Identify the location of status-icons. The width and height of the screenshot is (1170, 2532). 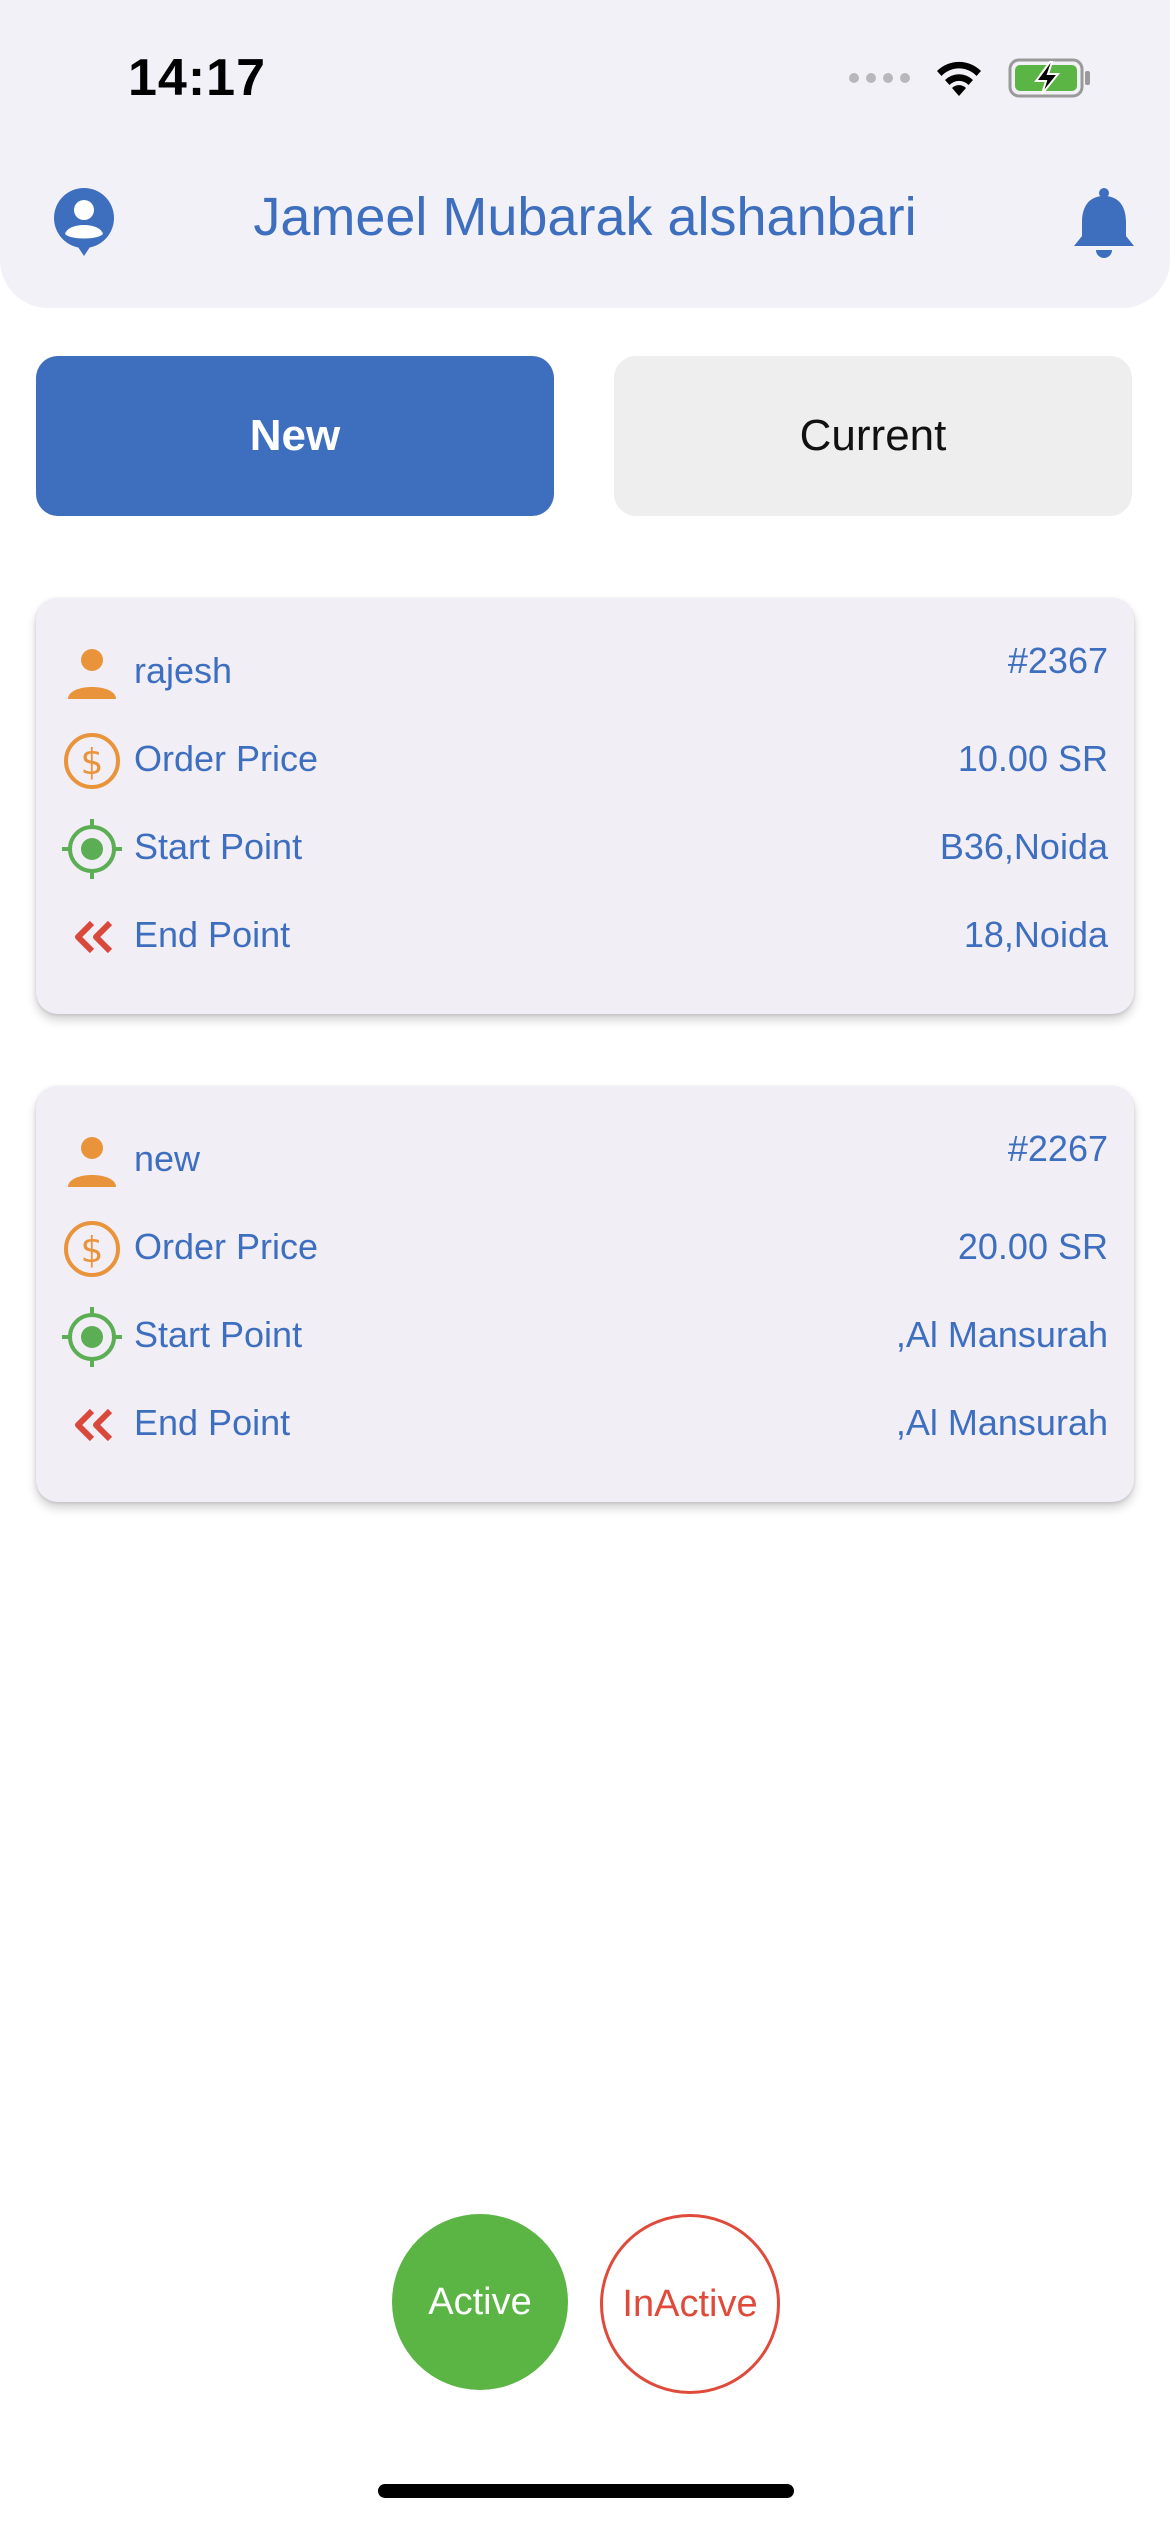
(970, 78).